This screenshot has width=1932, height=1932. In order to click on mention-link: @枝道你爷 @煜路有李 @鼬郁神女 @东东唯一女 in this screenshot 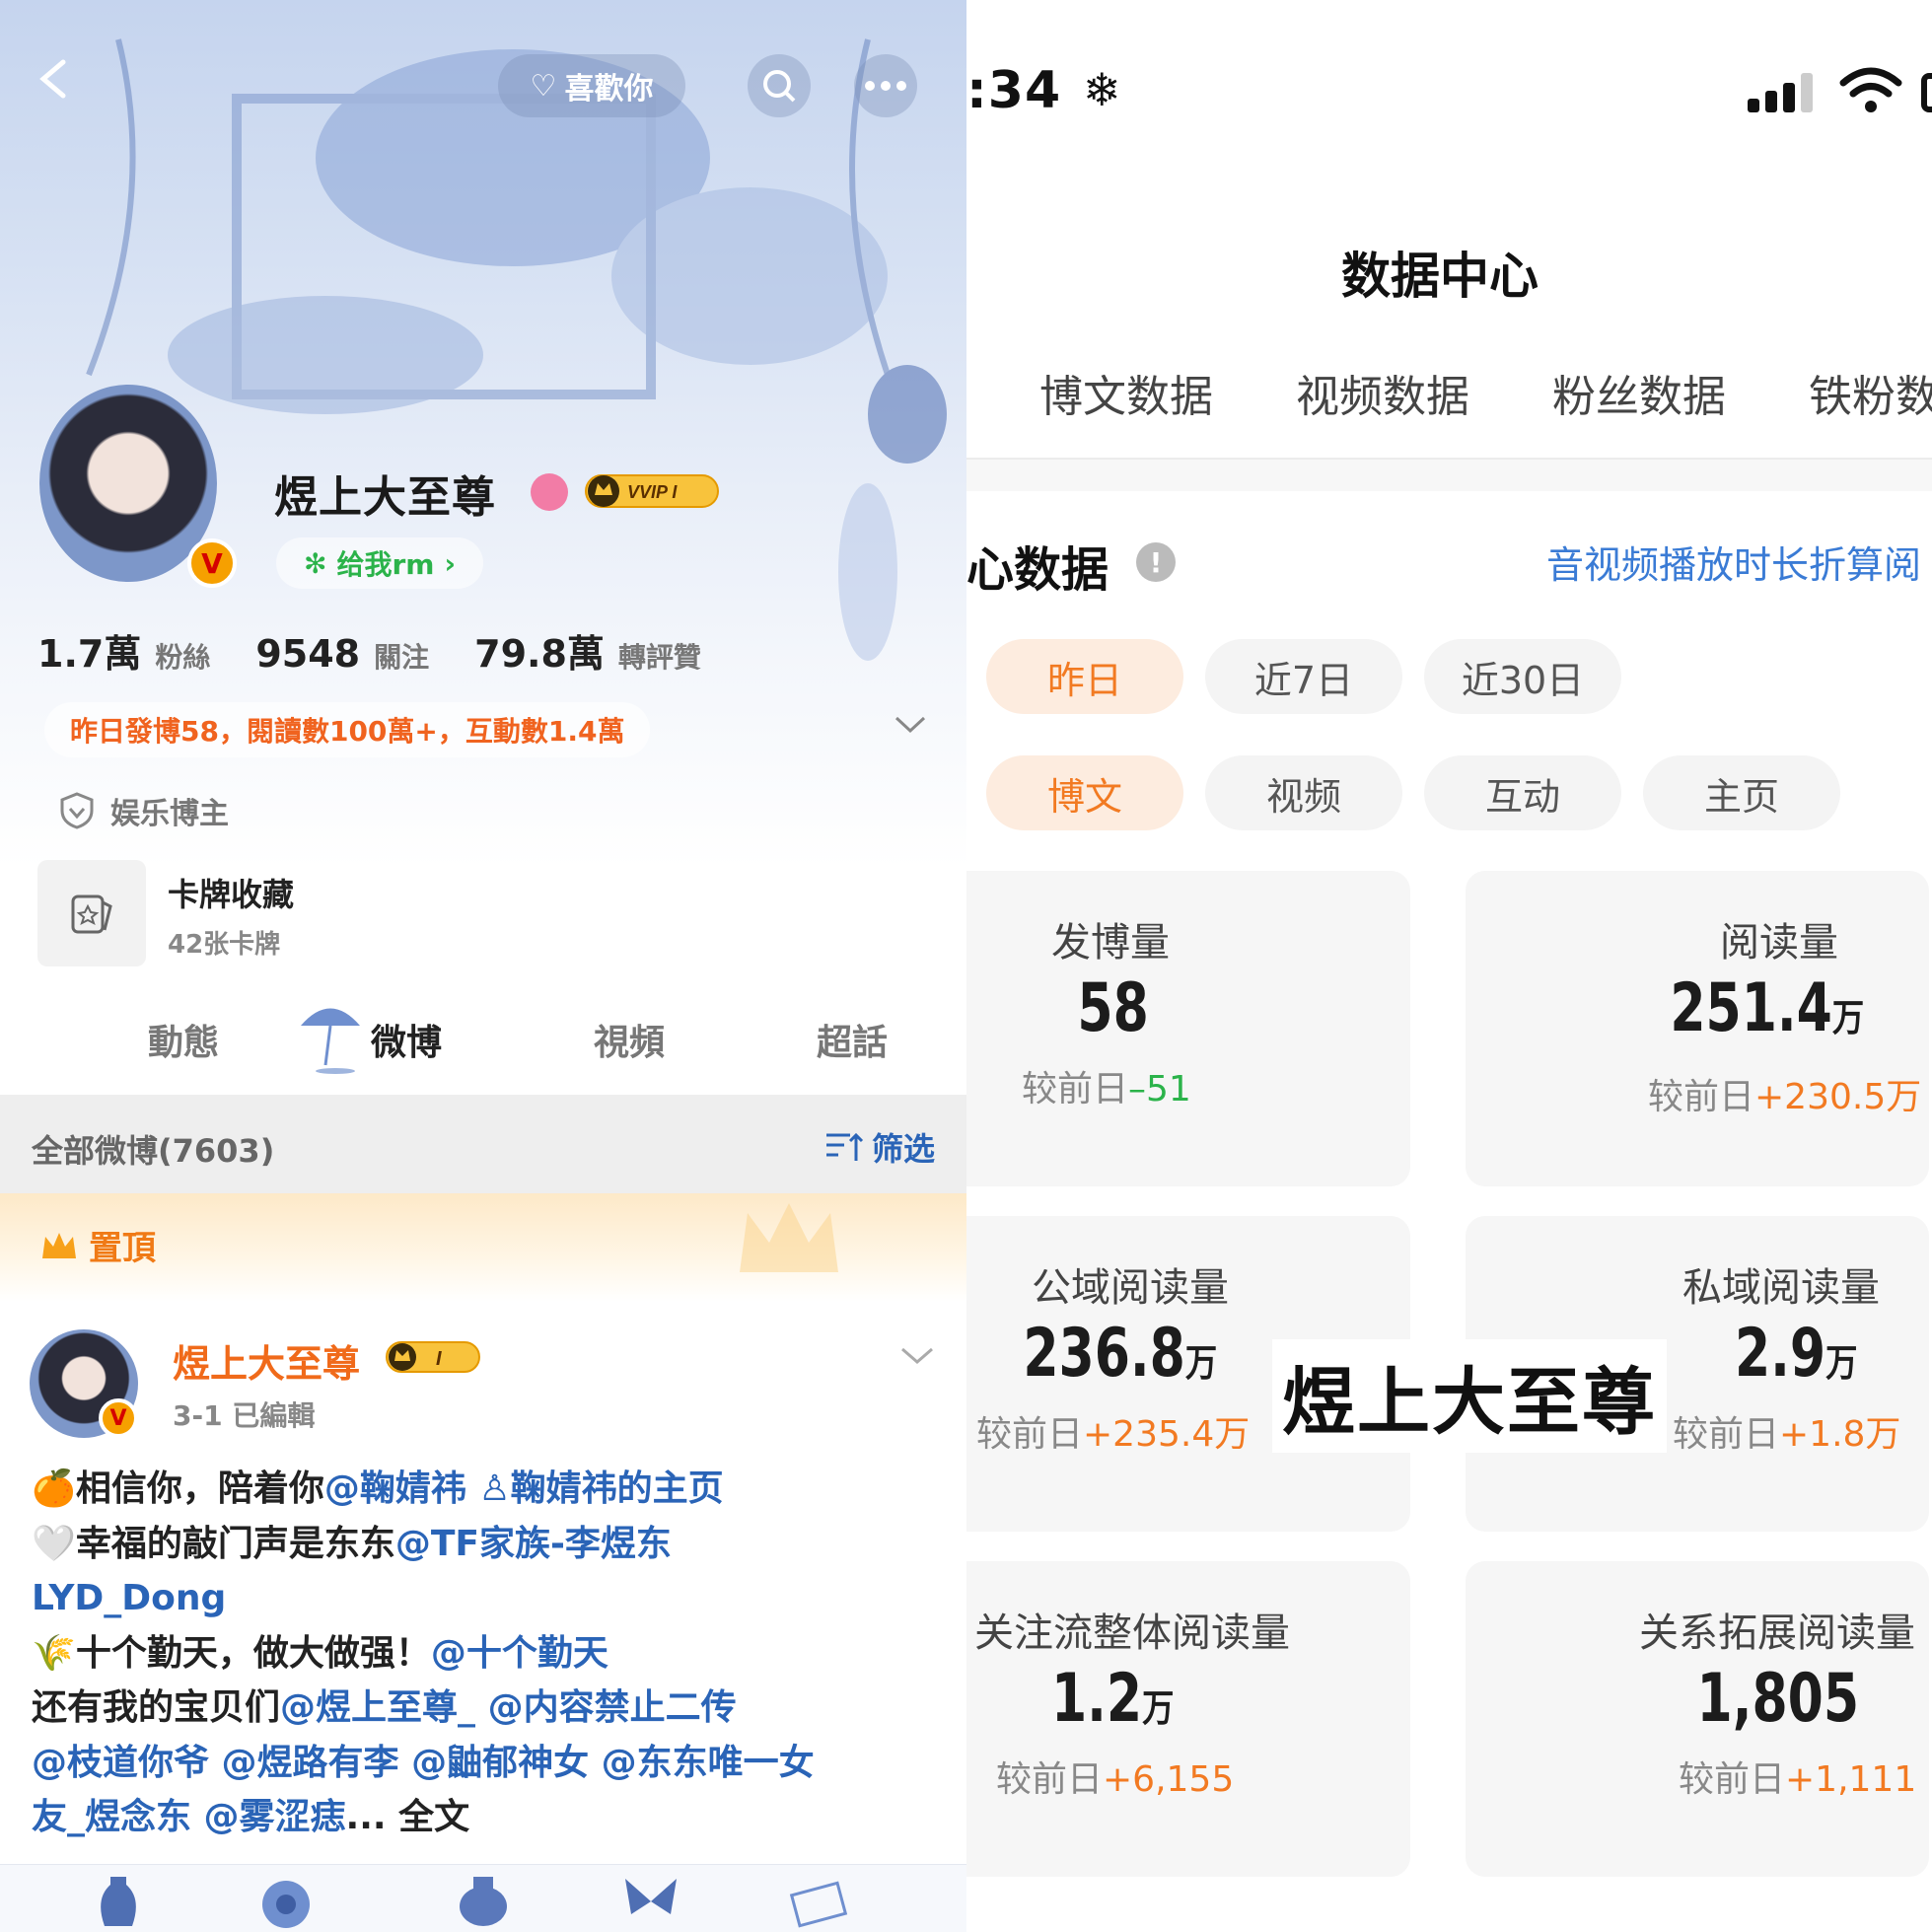, I will do `click(423, 1763)`.